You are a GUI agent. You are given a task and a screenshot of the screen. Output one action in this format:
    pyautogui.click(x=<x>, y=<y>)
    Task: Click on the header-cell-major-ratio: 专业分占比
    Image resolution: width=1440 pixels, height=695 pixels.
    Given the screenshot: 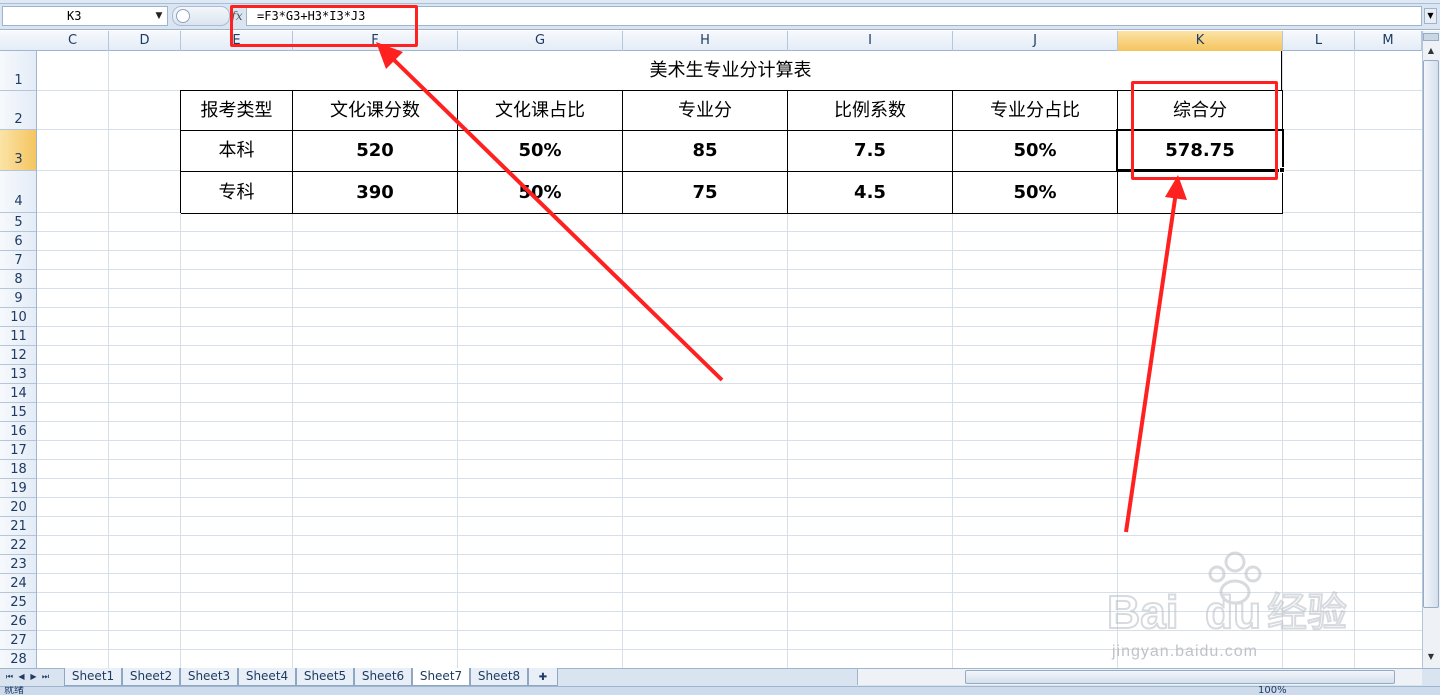 What is the action you would take?
    pyautogui.click(x=1035, y=111)
    